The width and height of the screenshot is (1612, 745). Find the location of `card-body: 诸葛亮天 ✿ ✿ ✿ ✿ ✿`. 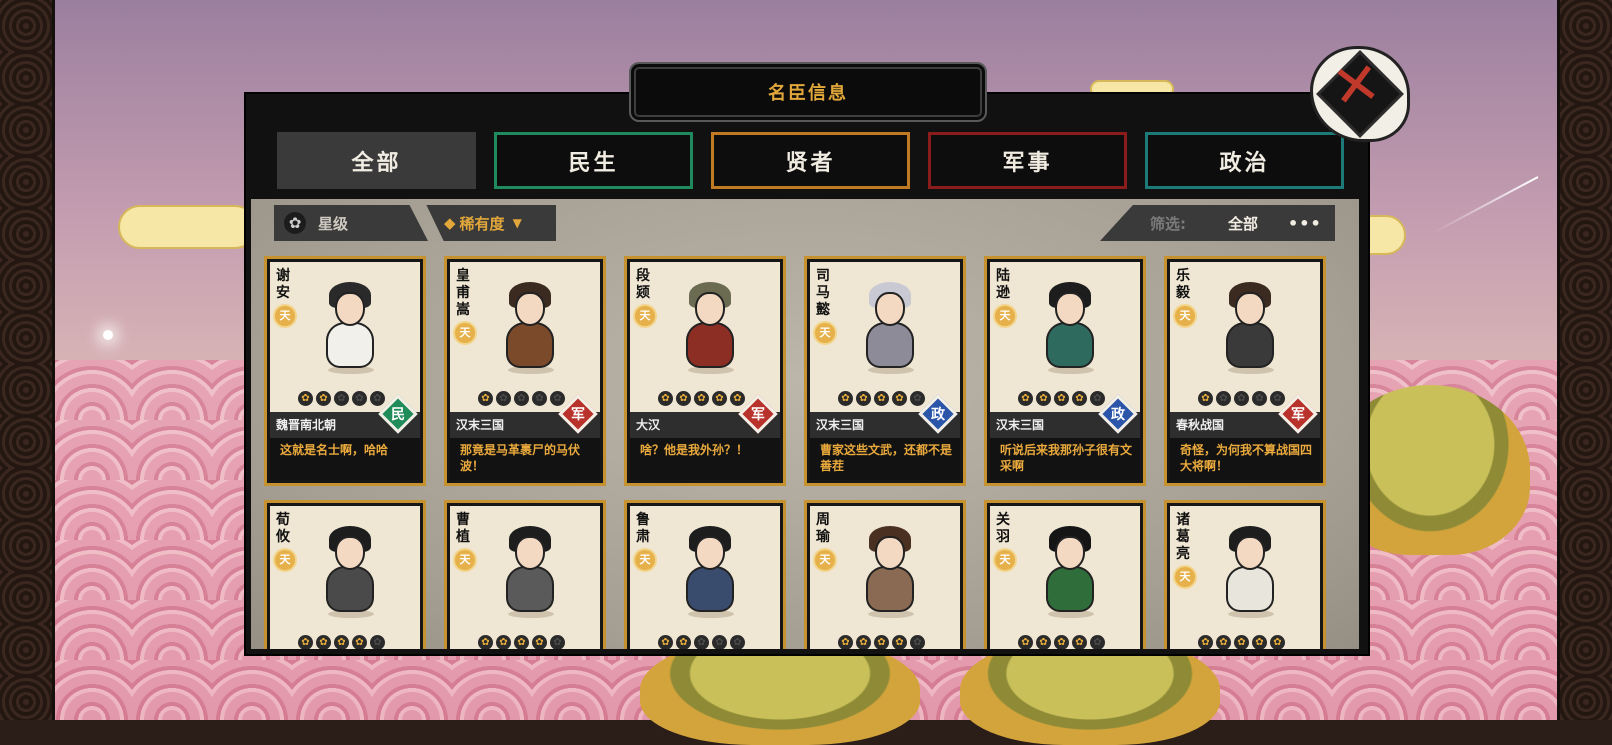

card-body: 诸葛亮天 ✿ ✿ ✿ ✿ ✿ is located at coordinates (1245, 577).